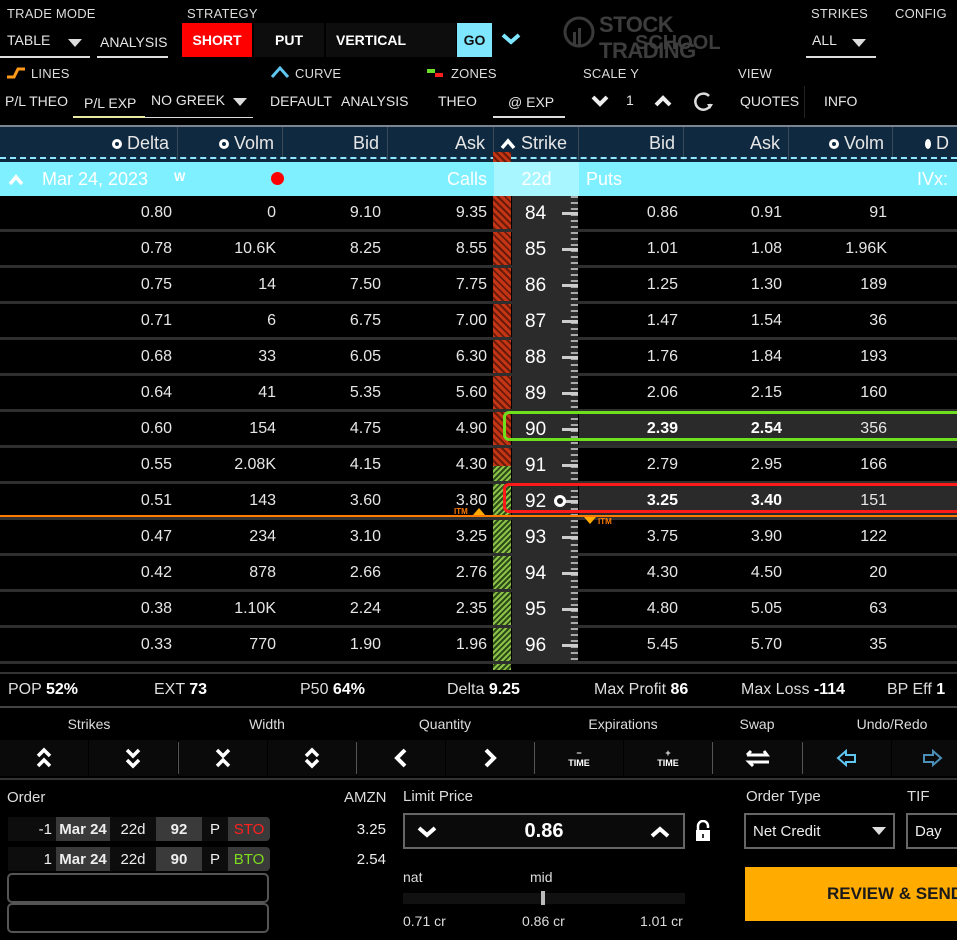 The height and width of the screenshot is (940, 957). I want to click on call-volume-cell: 14, so click(226, 284).